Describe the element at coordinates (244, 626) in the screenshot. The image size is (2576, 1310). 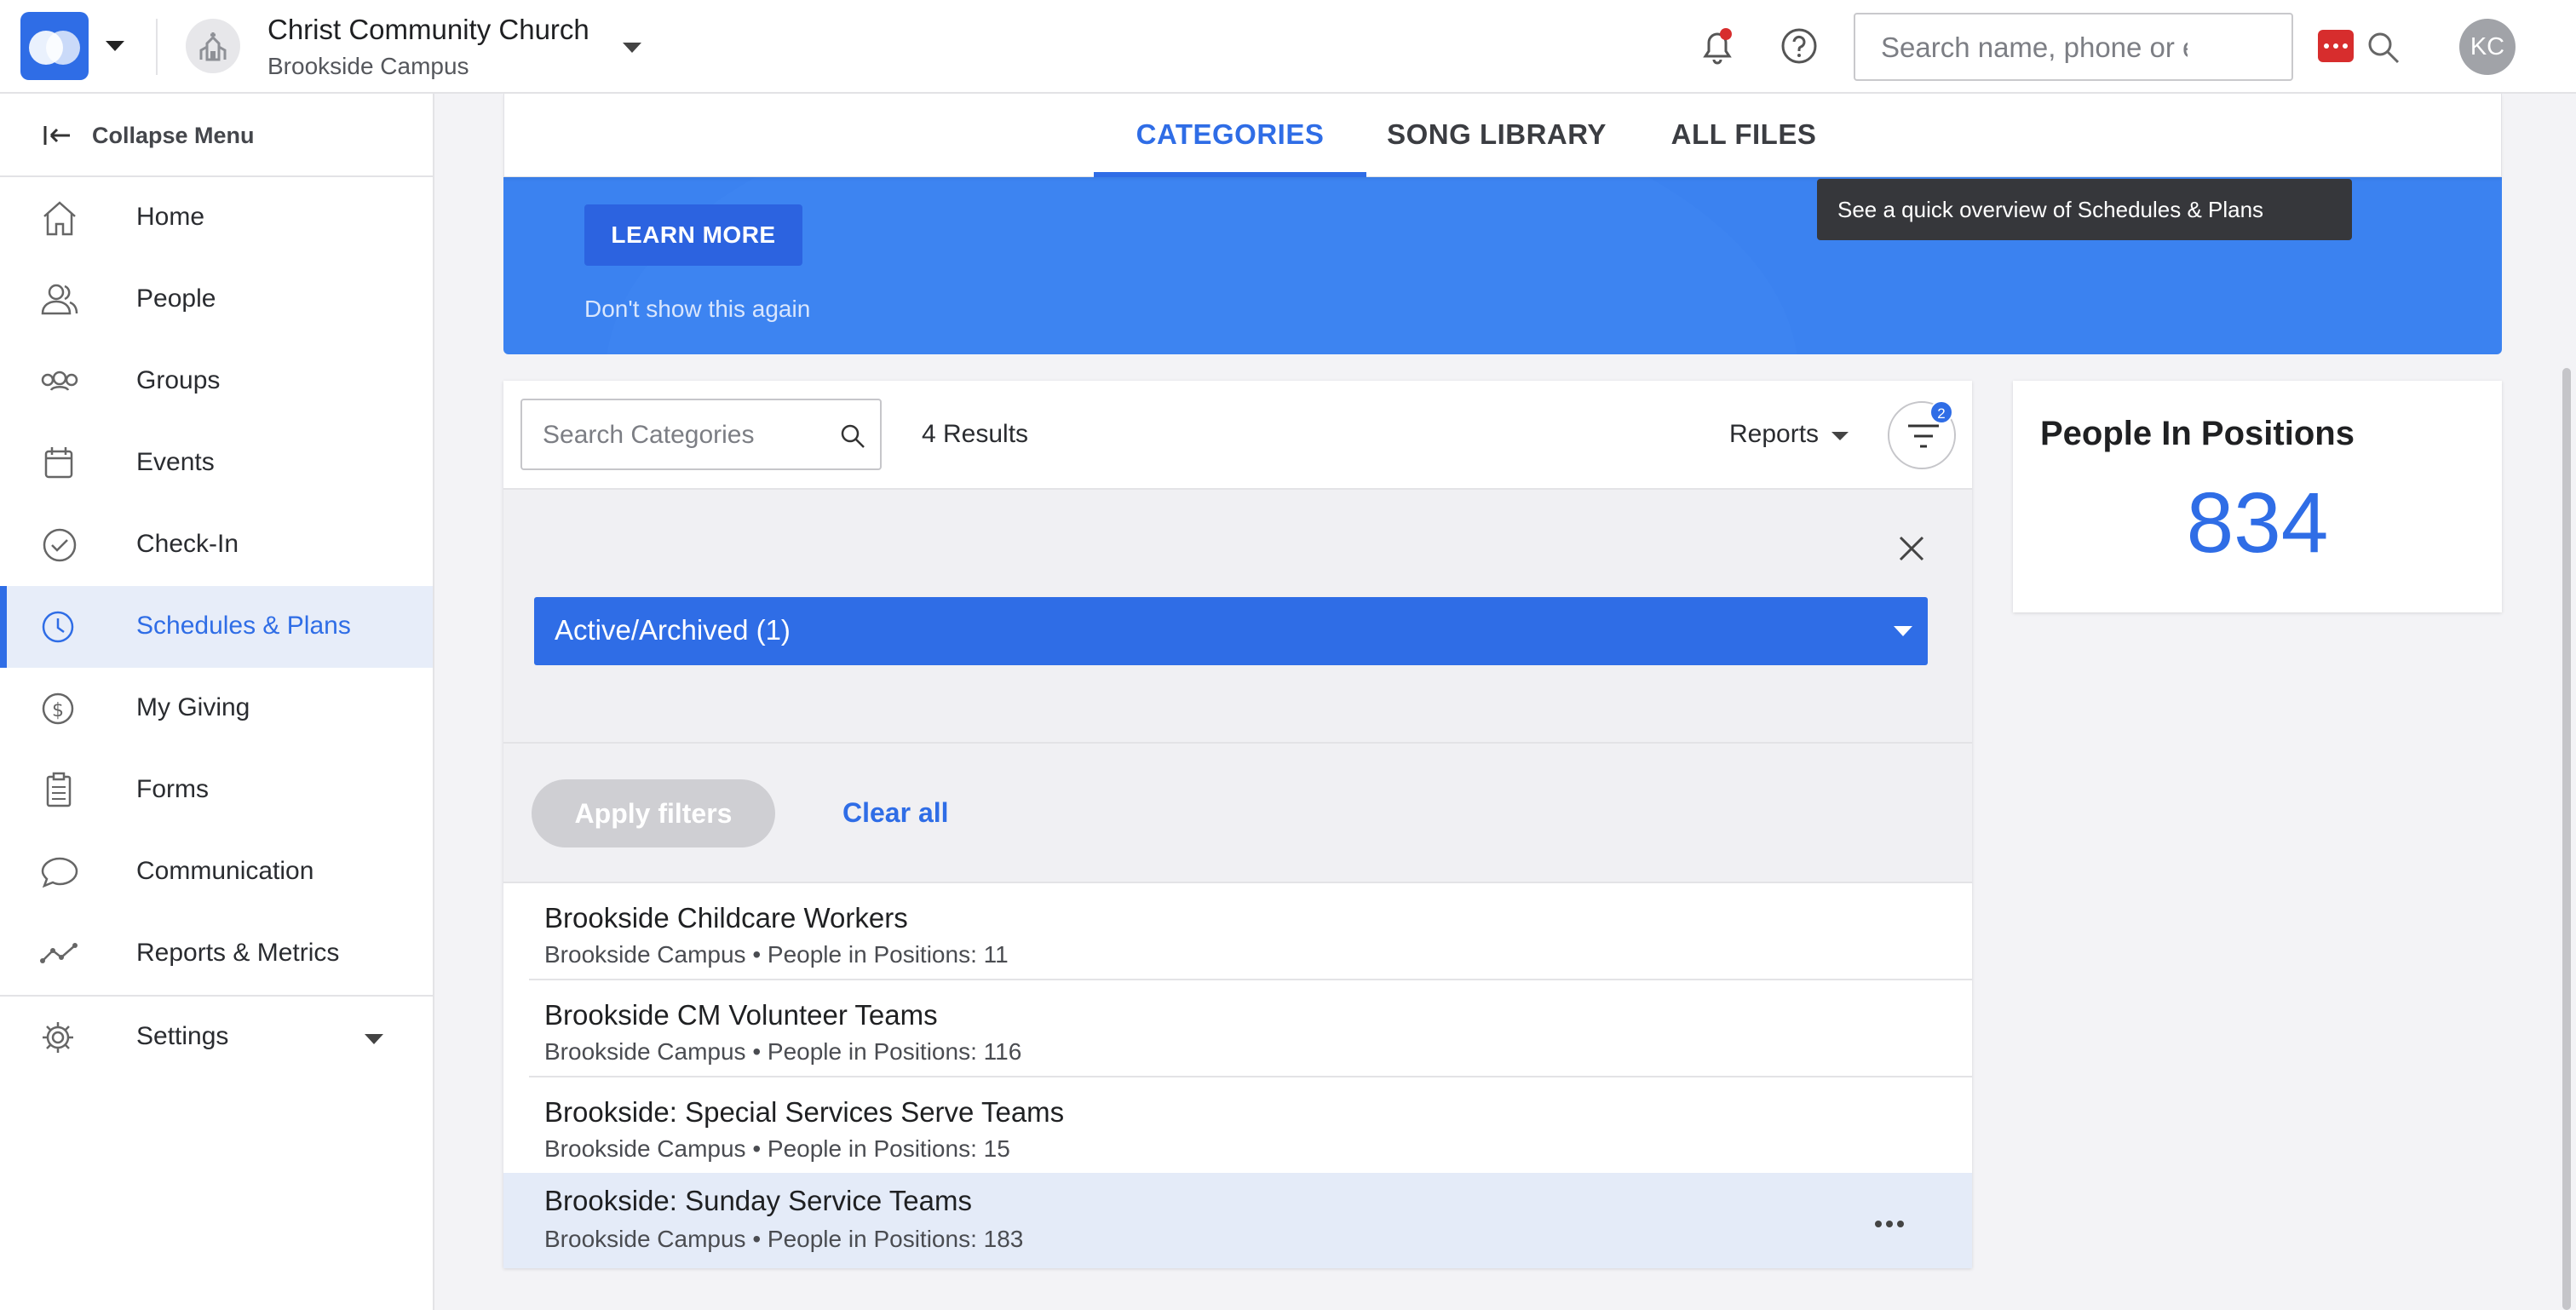
I see `sidebar-item-label: Schedules & Plans` at that location.